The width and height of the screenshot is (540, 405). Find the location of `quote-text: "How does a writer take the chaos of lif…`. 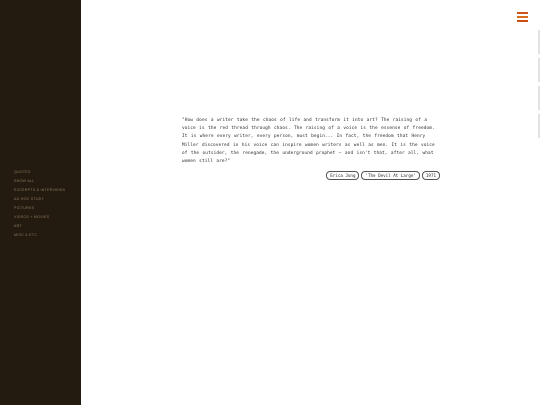

quote-text: "How does a writer take the chaos of lif… is located at coordinates (308, 141).